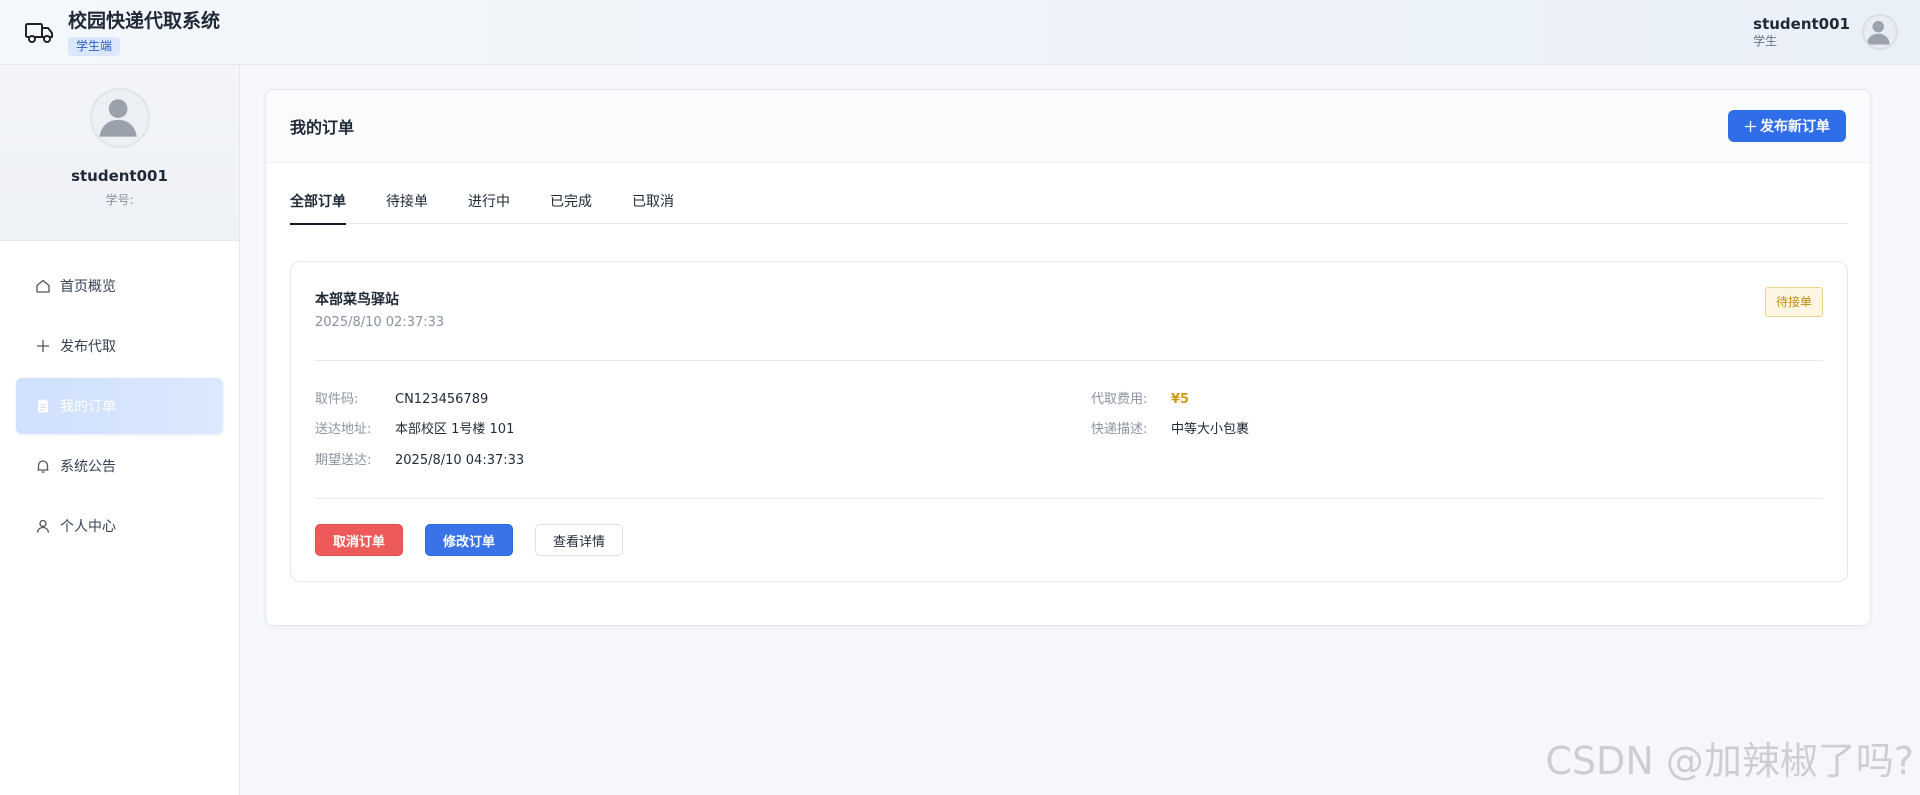 The height and width of the screenshot is (795, 1920). I want to click on edit-order-button: 修改订单, so click(469, 540).